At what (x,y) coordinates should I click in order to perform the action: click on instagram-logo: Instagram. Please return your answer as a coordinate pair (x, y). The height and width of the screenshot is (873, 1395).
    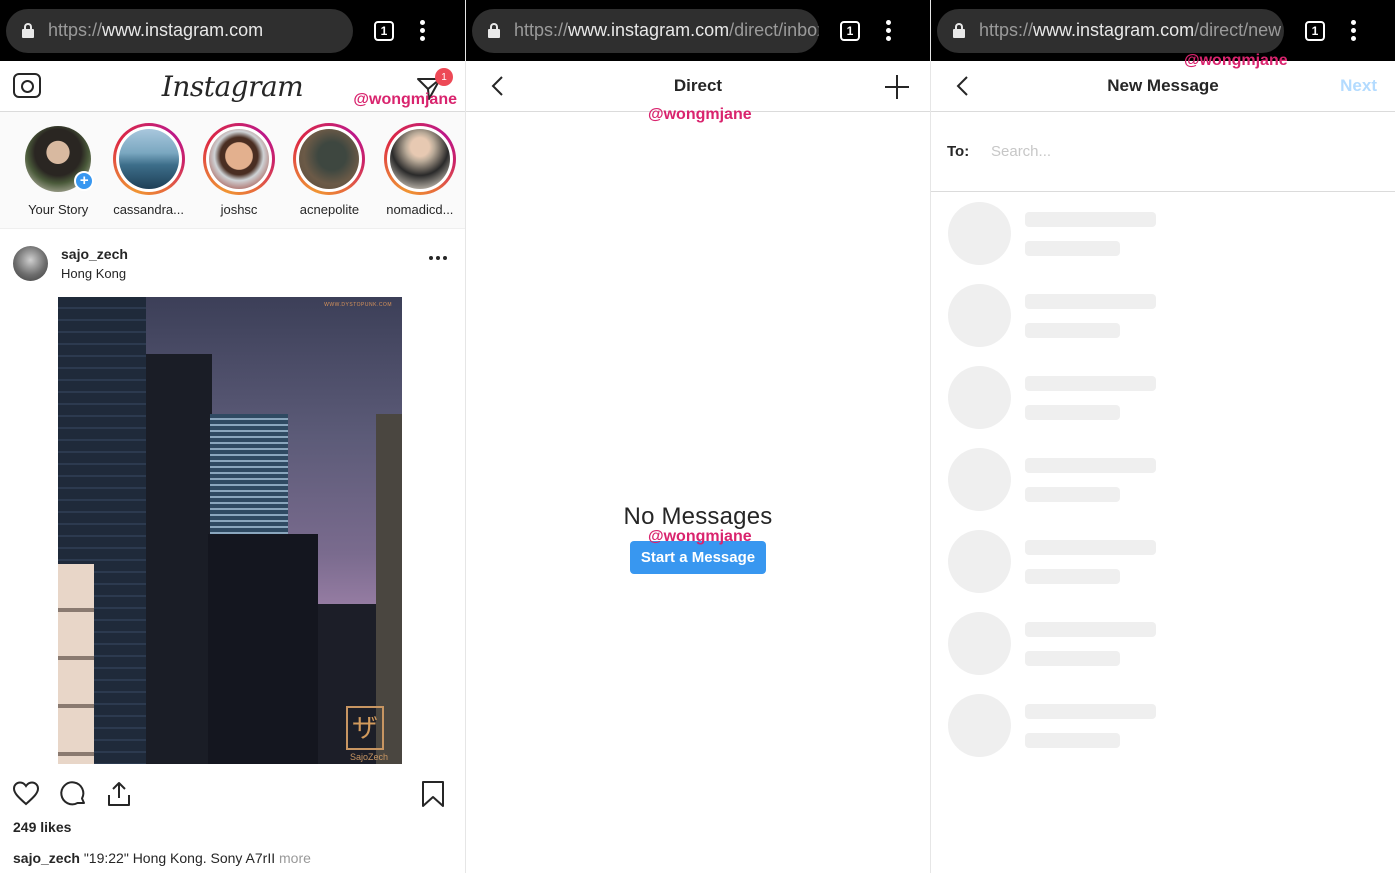
    Looking at the image, I should click on (232, 86).